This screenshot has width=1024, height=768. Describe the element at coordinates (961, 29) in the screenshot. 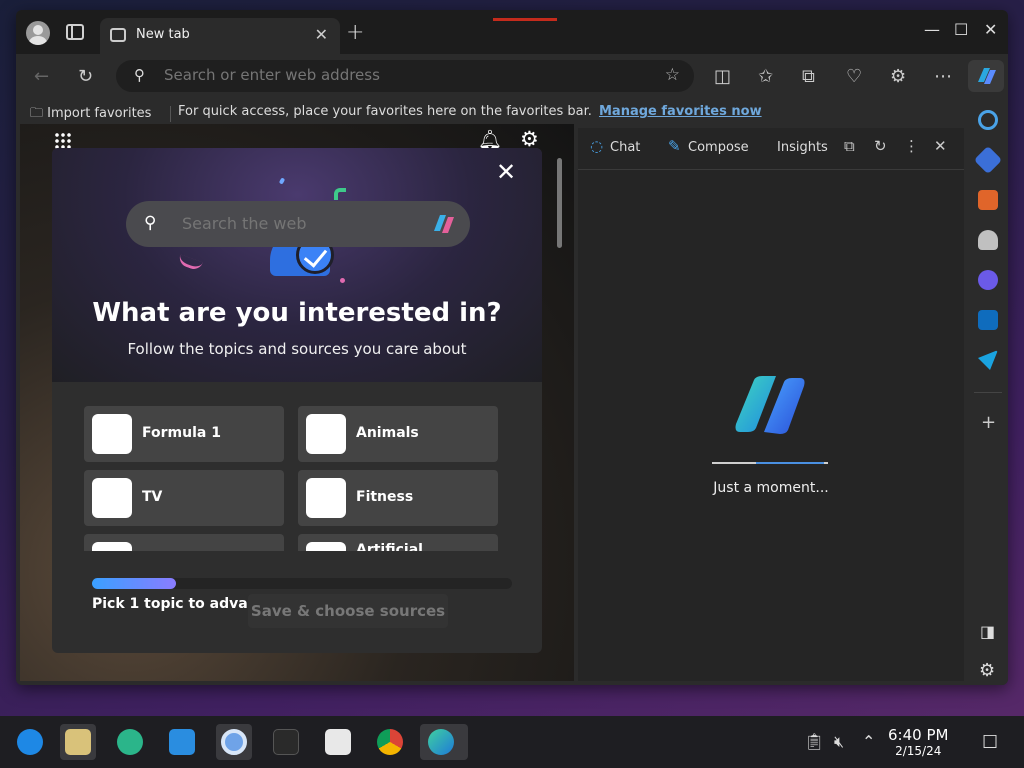

I see `maximize-icon: ☐` at that location.